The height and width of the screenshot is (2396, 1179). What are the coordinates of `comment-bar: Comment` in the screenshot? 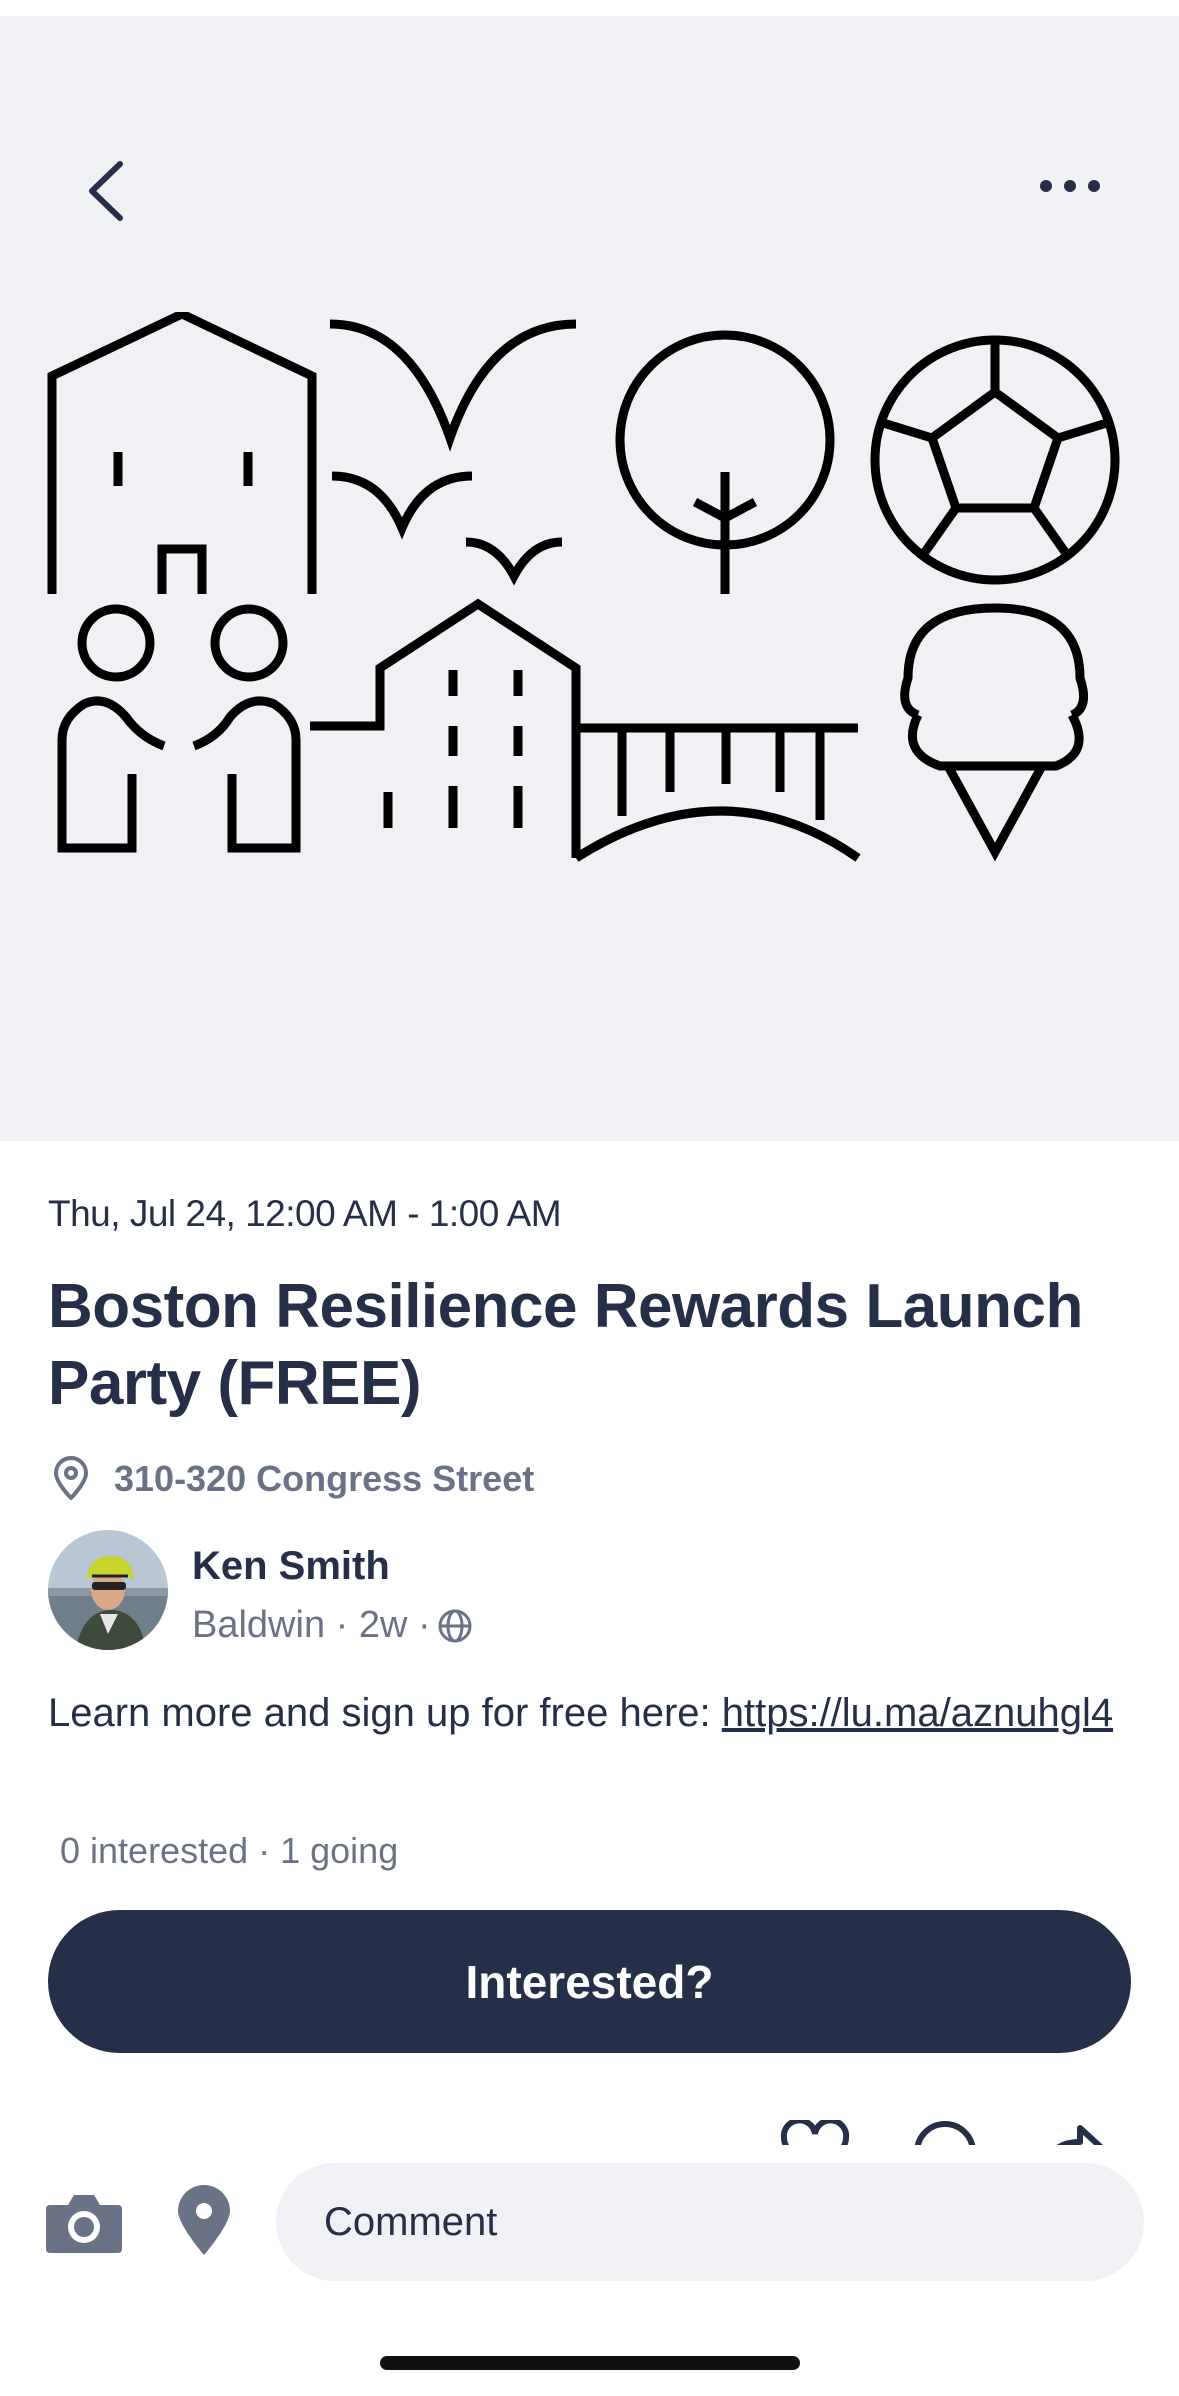 It's located at (589, 2225).